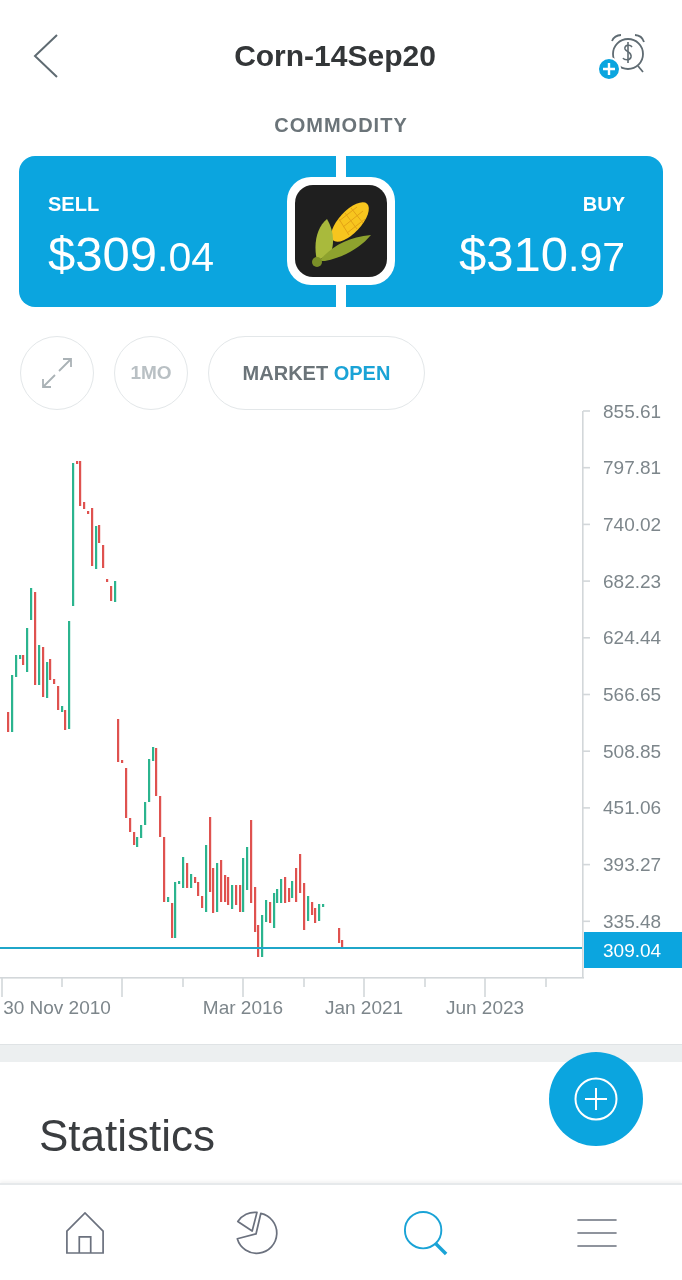 The width and height of the screenshot is (682, 1280). Describe the element at coordinates (596, 1099) in the screenshot. I see `plus-circle-icon` at that location.